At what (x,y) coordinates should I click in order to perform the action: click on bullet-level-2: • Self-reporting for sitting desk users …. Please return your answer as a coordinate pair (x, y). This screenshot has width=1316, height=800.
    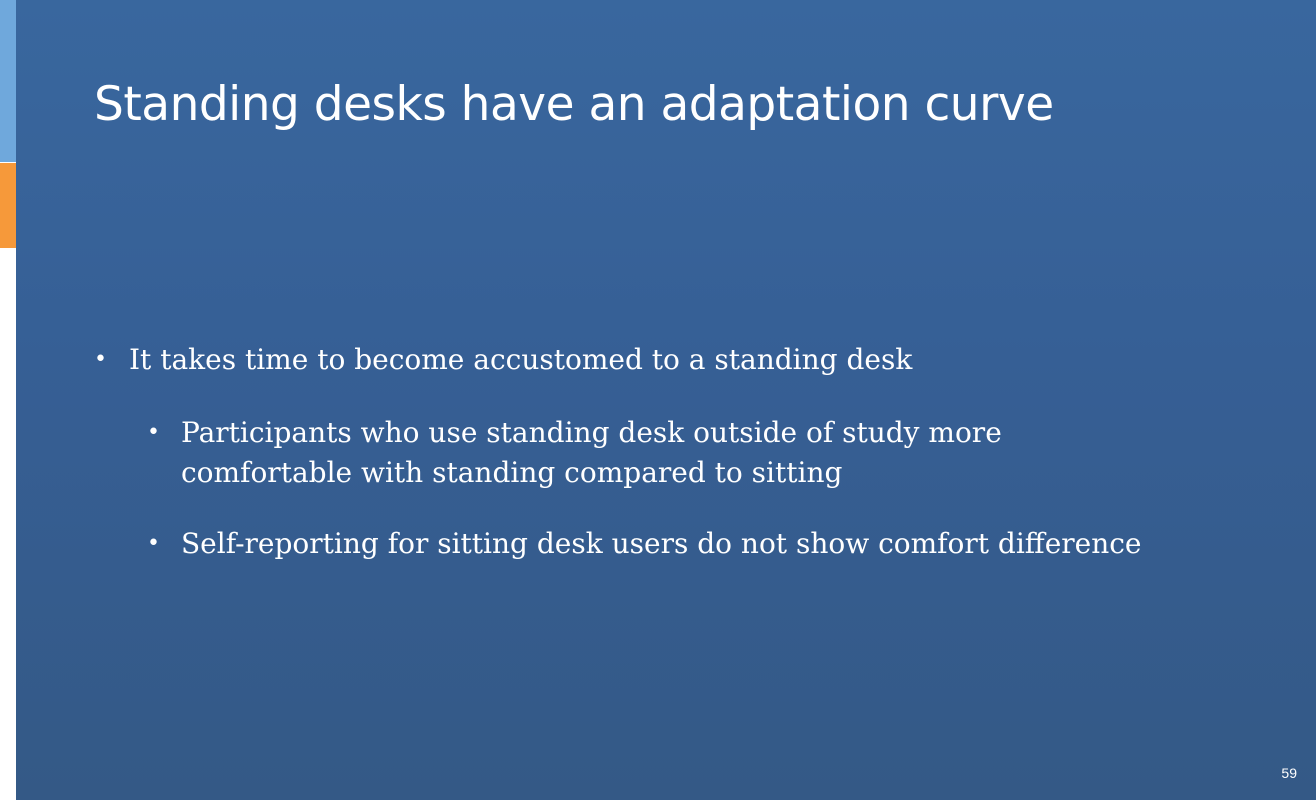
    Looking at the image, I should click on (647, 544).